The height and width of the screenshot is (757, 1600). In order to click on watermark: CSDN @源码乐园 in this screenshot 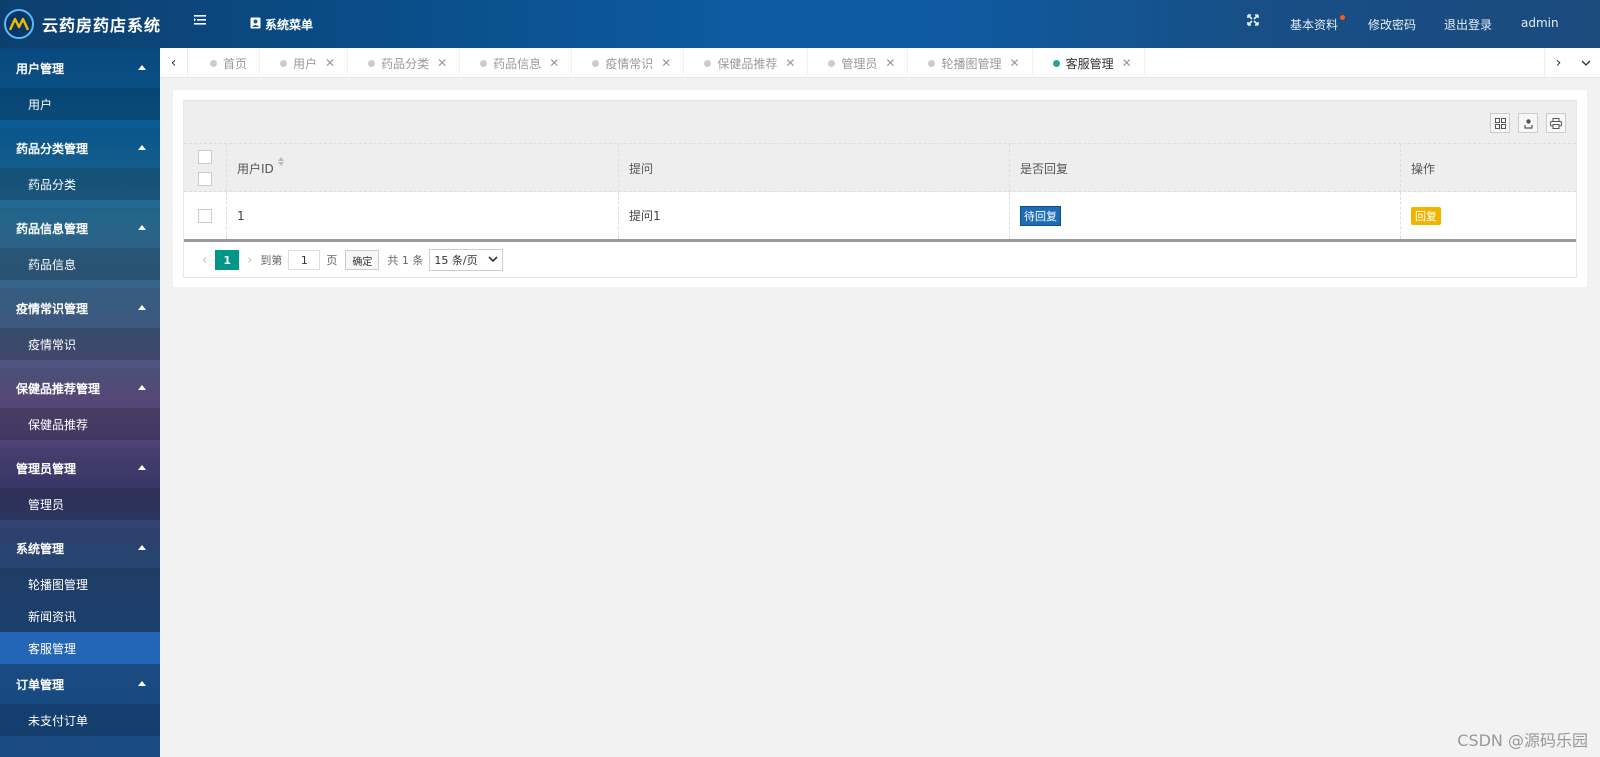, I will do `click(1522, 740)`.